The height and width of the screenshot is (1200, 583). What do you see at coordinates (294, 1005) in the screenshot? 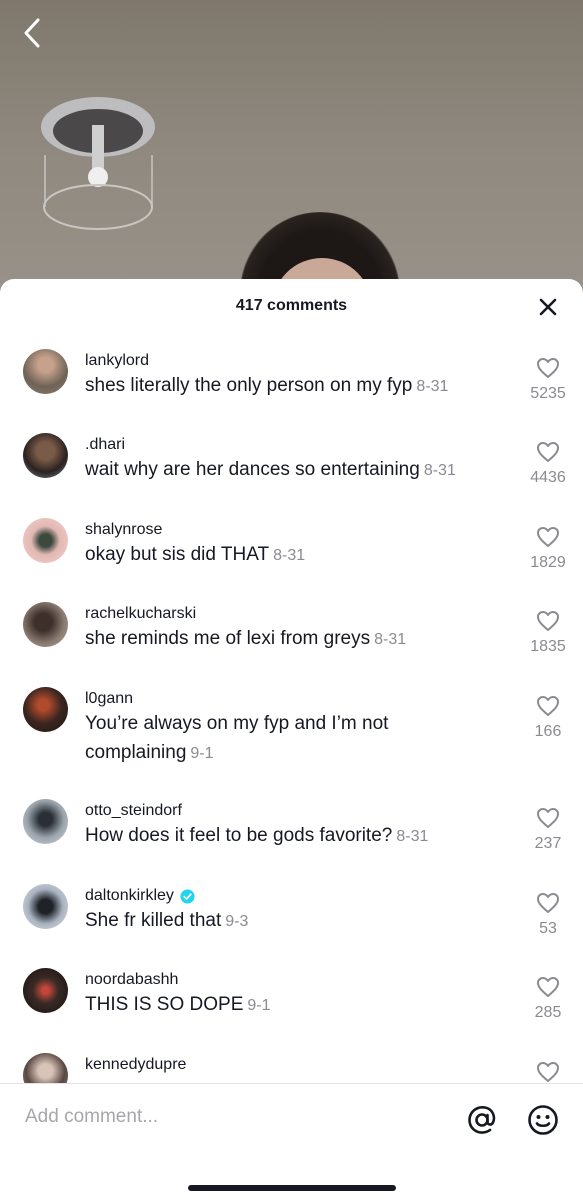
I see `comment-text: THIS IS SO DOPE 9-1` at bounding box center [294, 1005].